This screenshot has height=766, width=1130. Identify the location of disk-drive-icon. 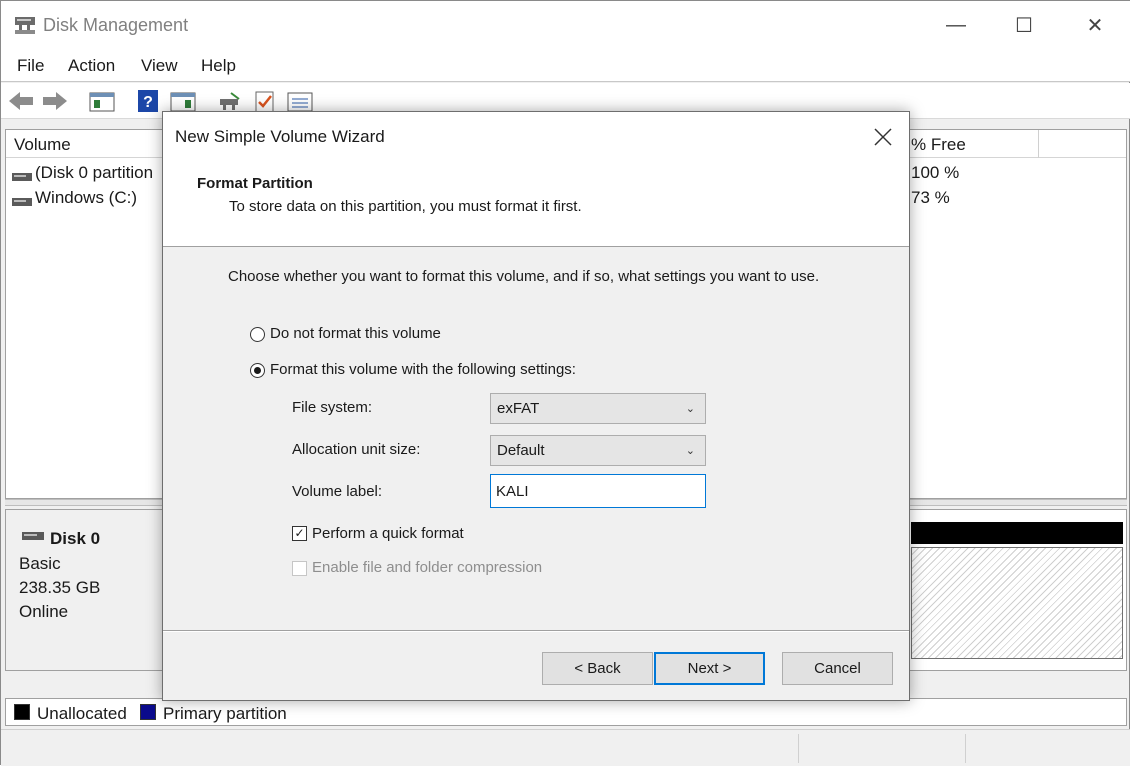
(33, 538).